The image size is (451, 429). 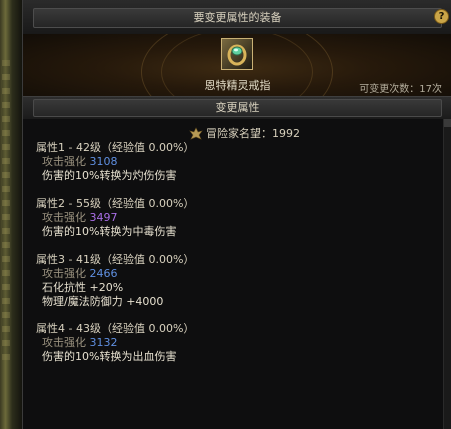 What do you see at coordinates (11, 214) in the screenshot?
I see `background-scenery` at bounding box center [11, 214].